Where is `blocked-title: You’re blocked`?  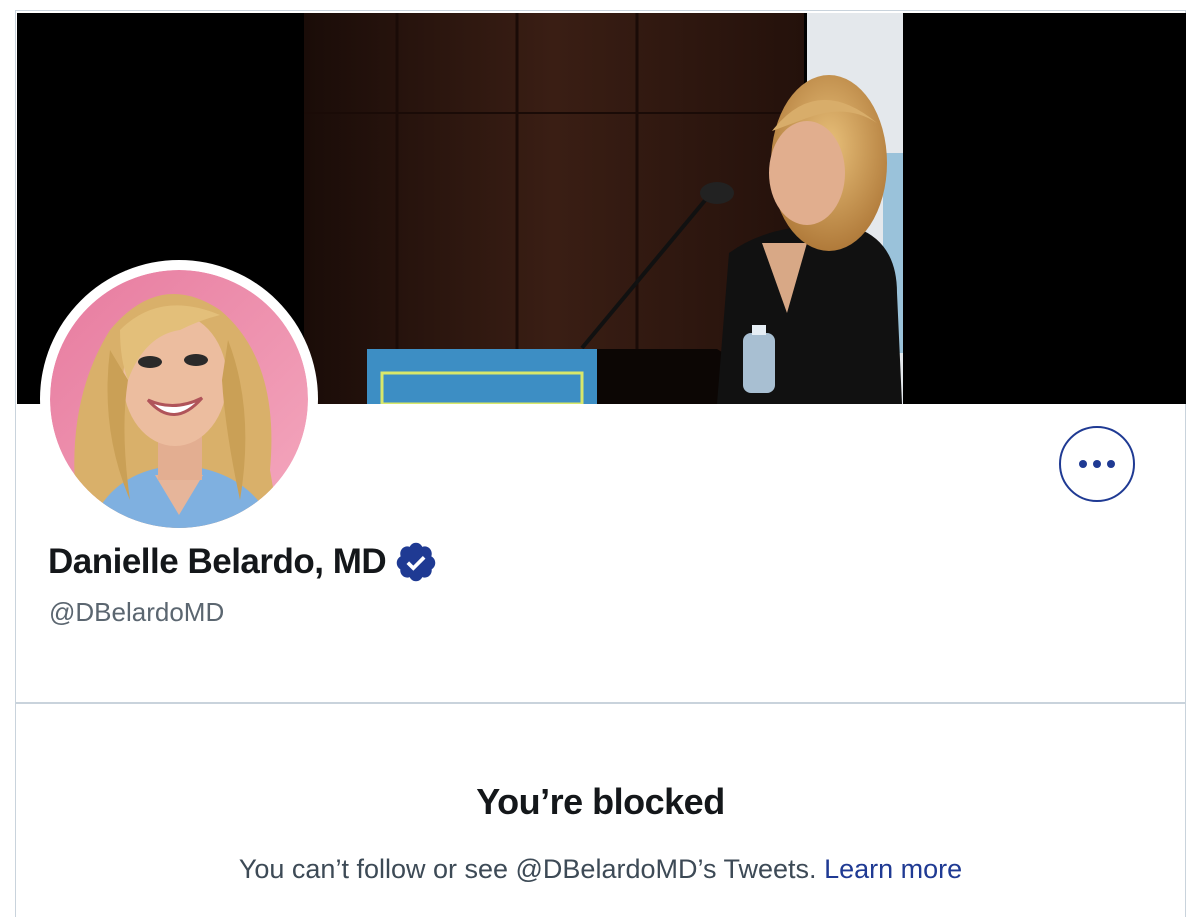 blocked-title: You’re blocked is located at coordinates (600, 801).